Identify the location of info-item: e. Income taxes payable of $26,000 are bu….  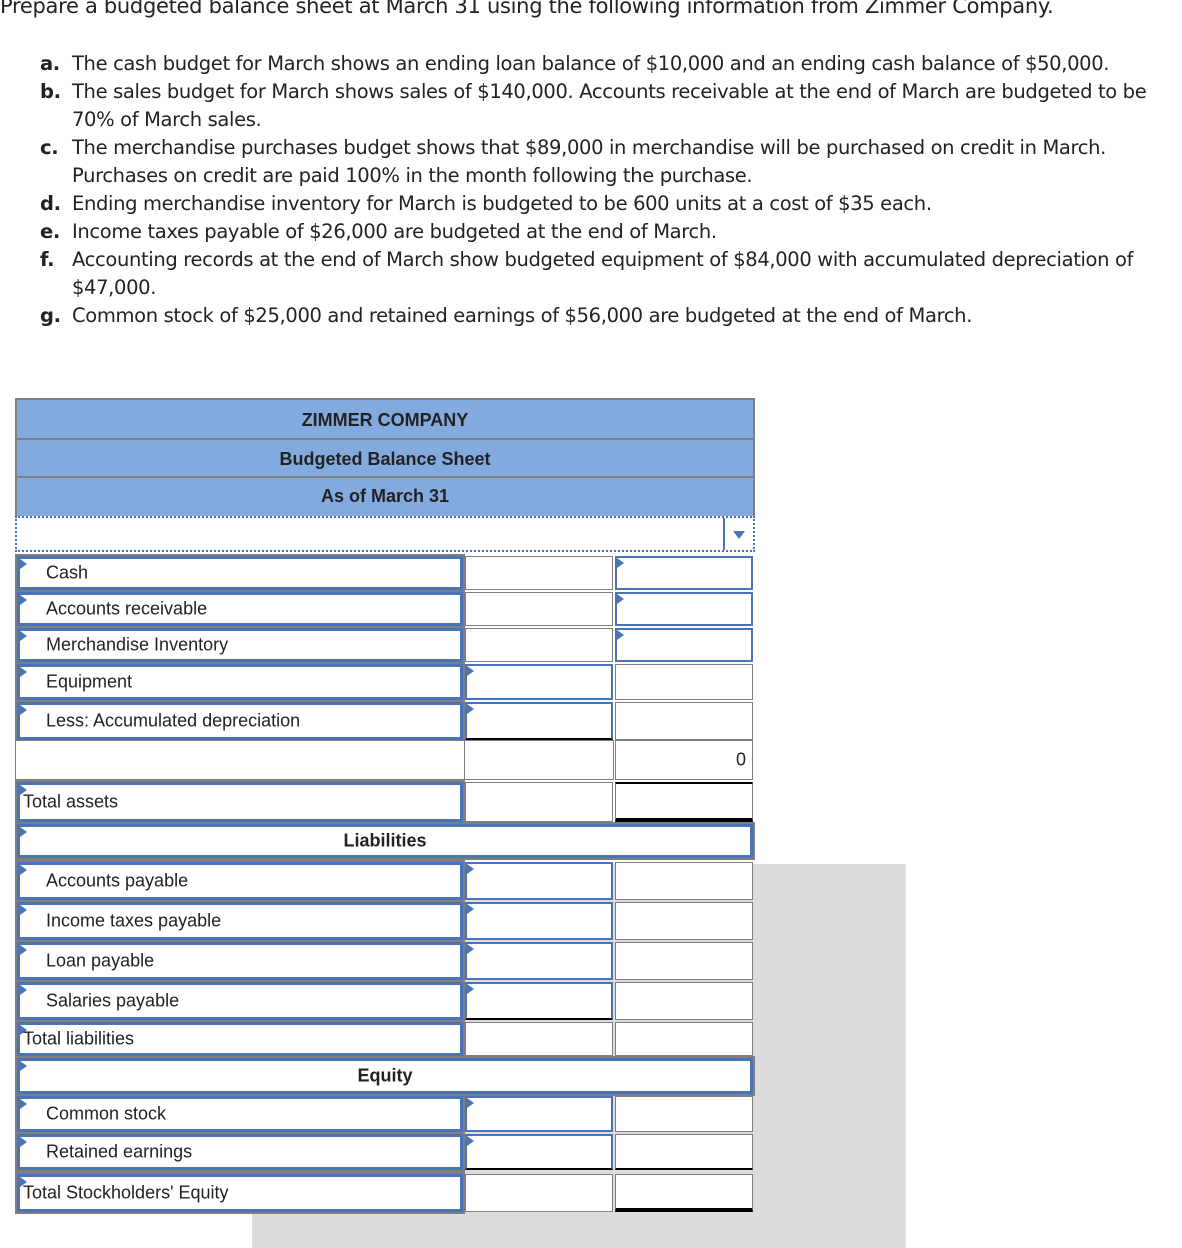
(605, 232).